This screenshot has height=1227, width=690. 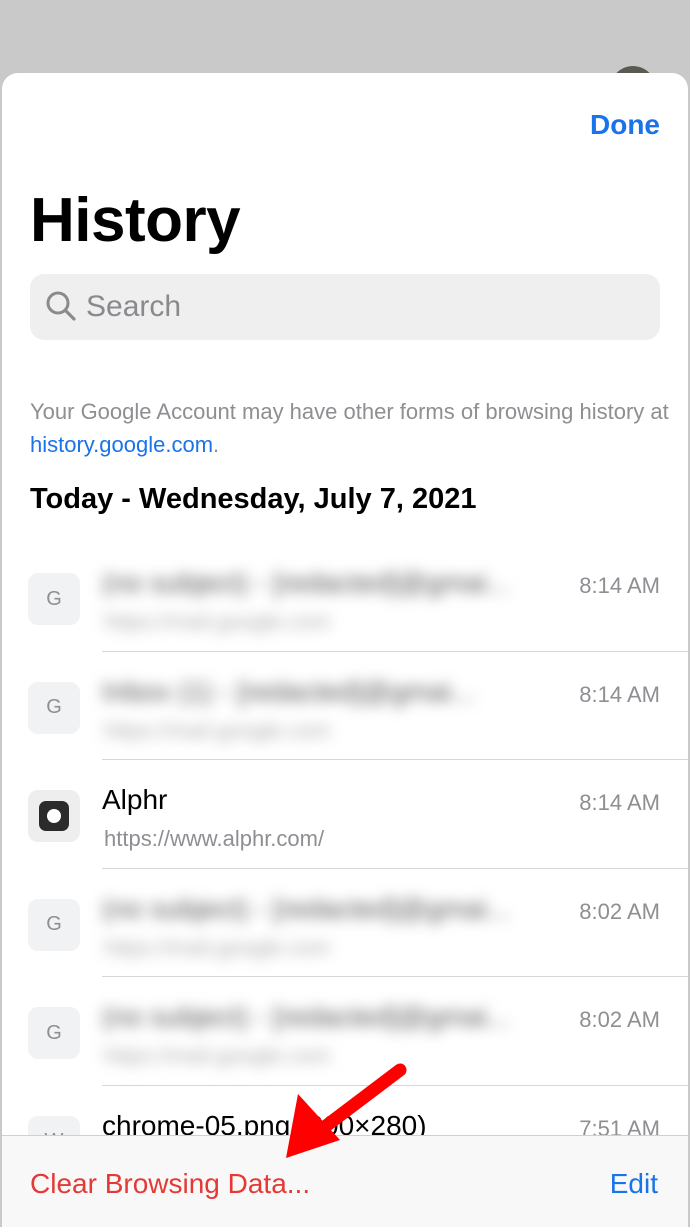 What do you see at coordinates (216, 444) in the screenshot?
I see `account-note-suffix: .` at bounding box center [216, 444].